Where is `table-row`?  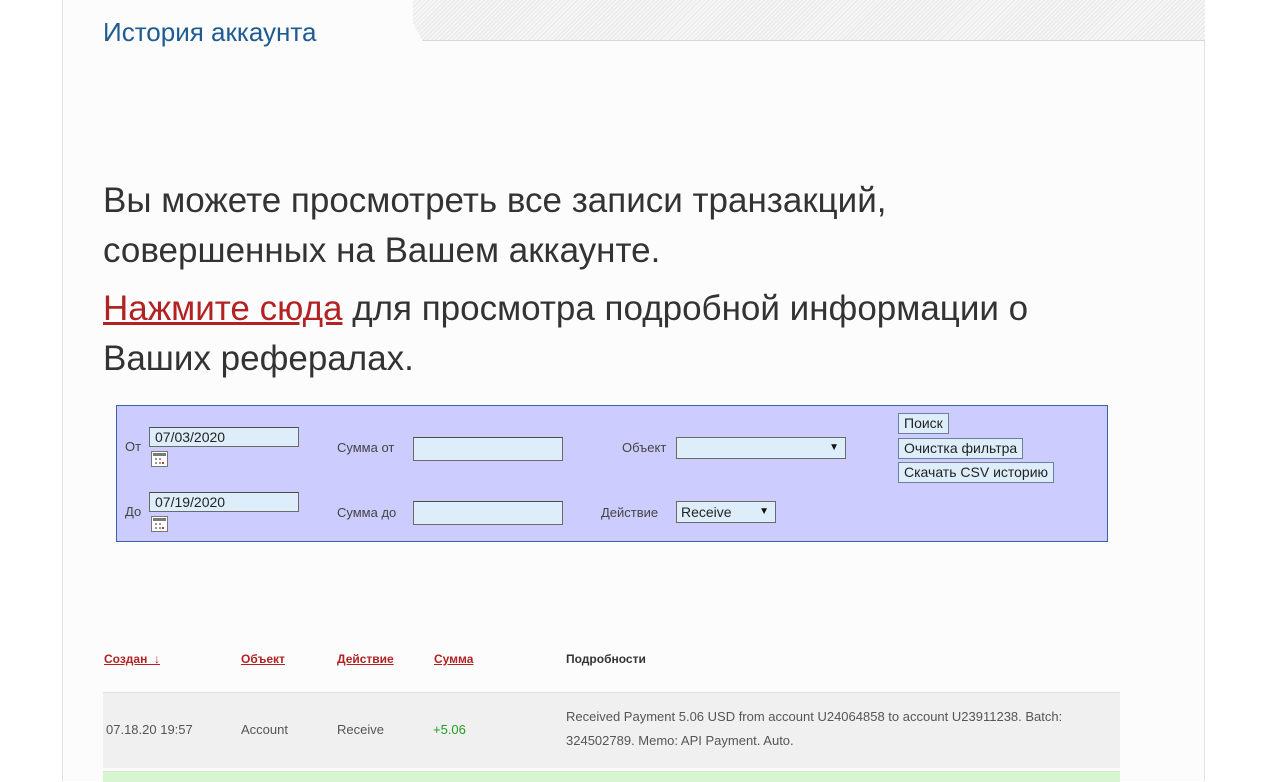
table-row is located at coordinates (611, 776).